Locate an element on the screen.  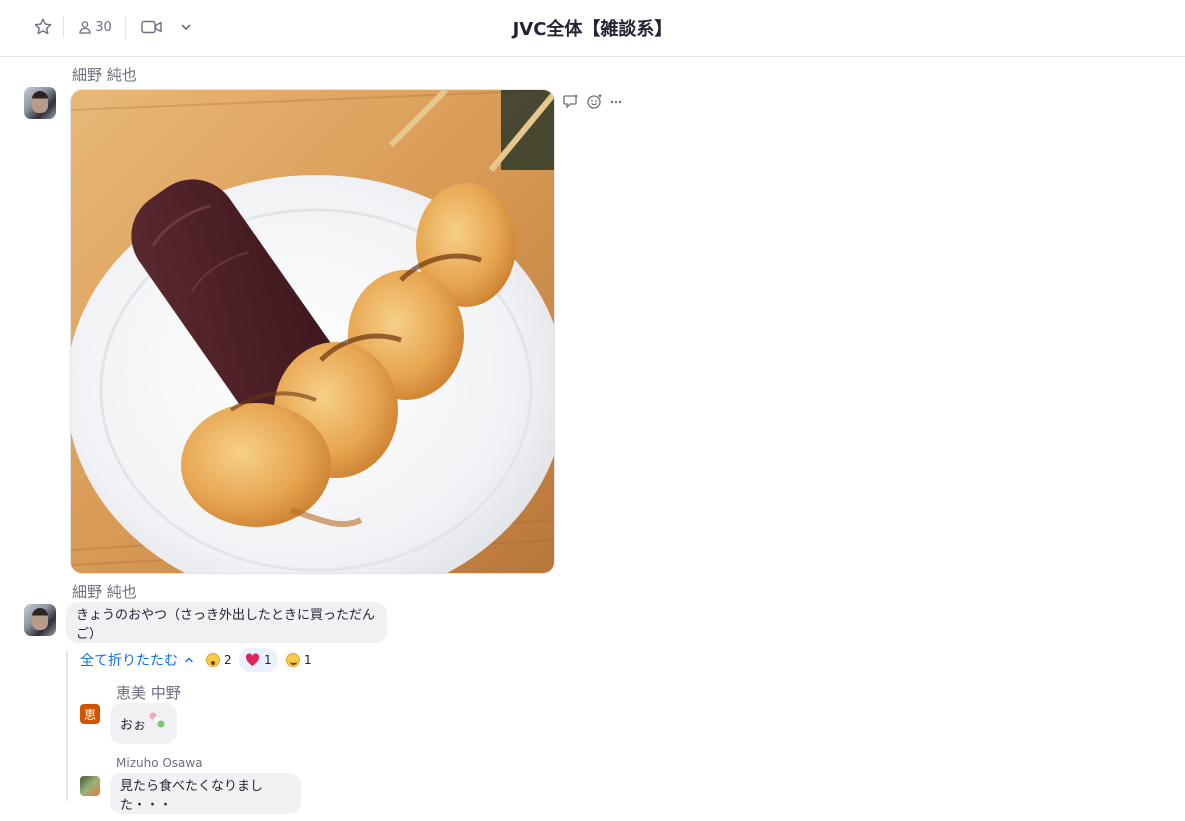
channel-header: 30 JVC全体【雑談系】 is located at coordinates (592, 28).